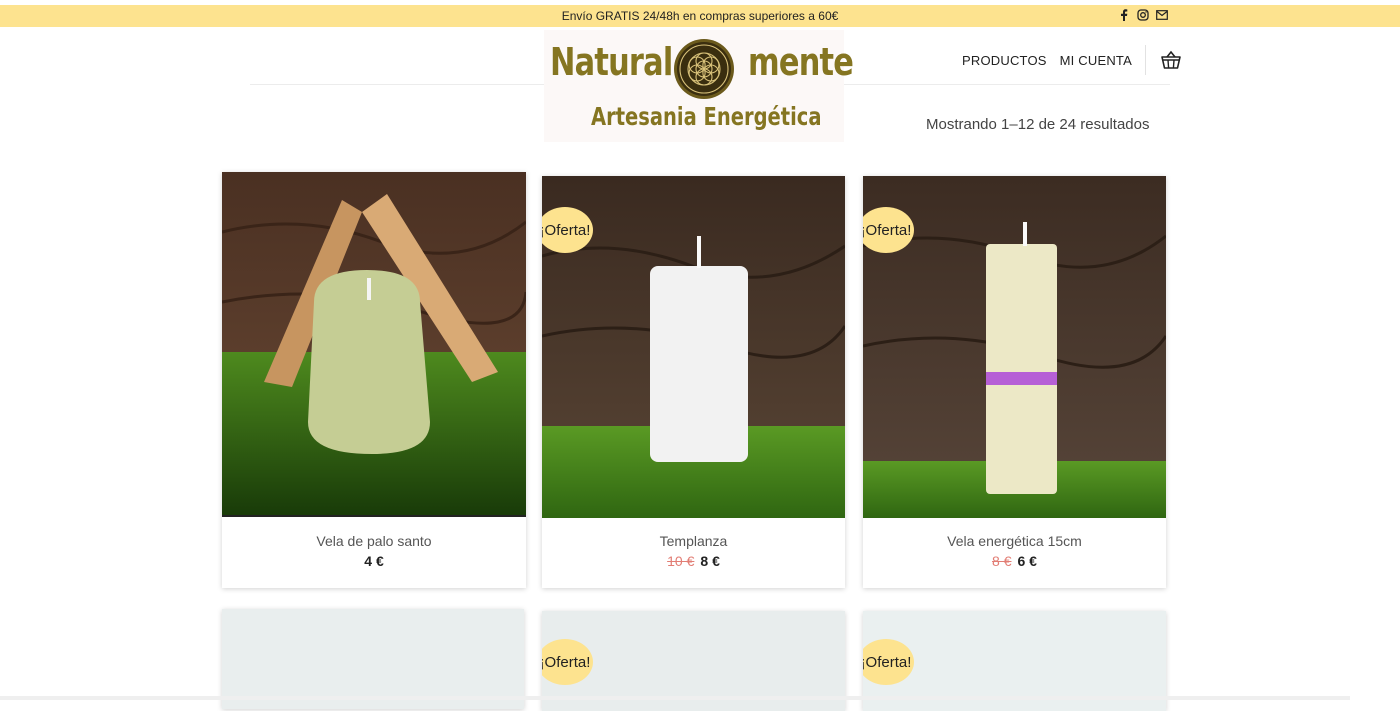 This screenshot has width=1400, height=711. I want to click on product-price: 10 € 8 €, so click(693, 561).